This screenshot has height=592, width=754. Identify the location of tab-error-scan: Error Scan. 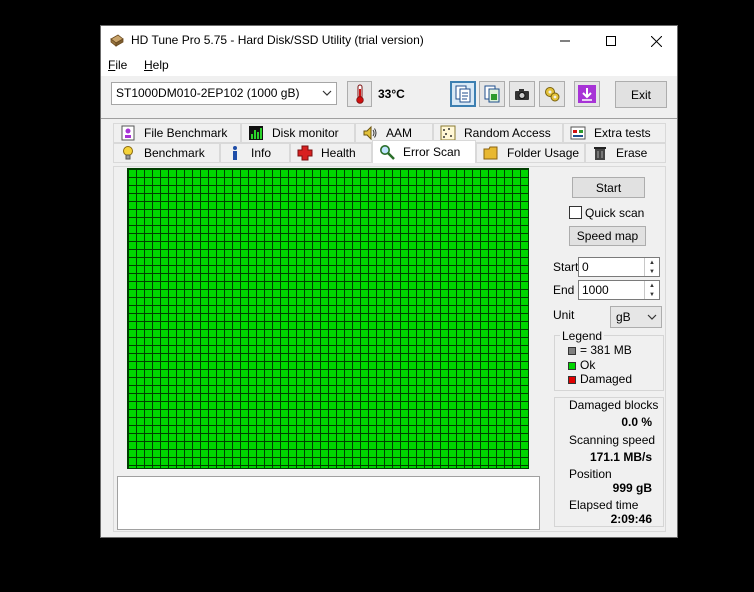
(424, 151).